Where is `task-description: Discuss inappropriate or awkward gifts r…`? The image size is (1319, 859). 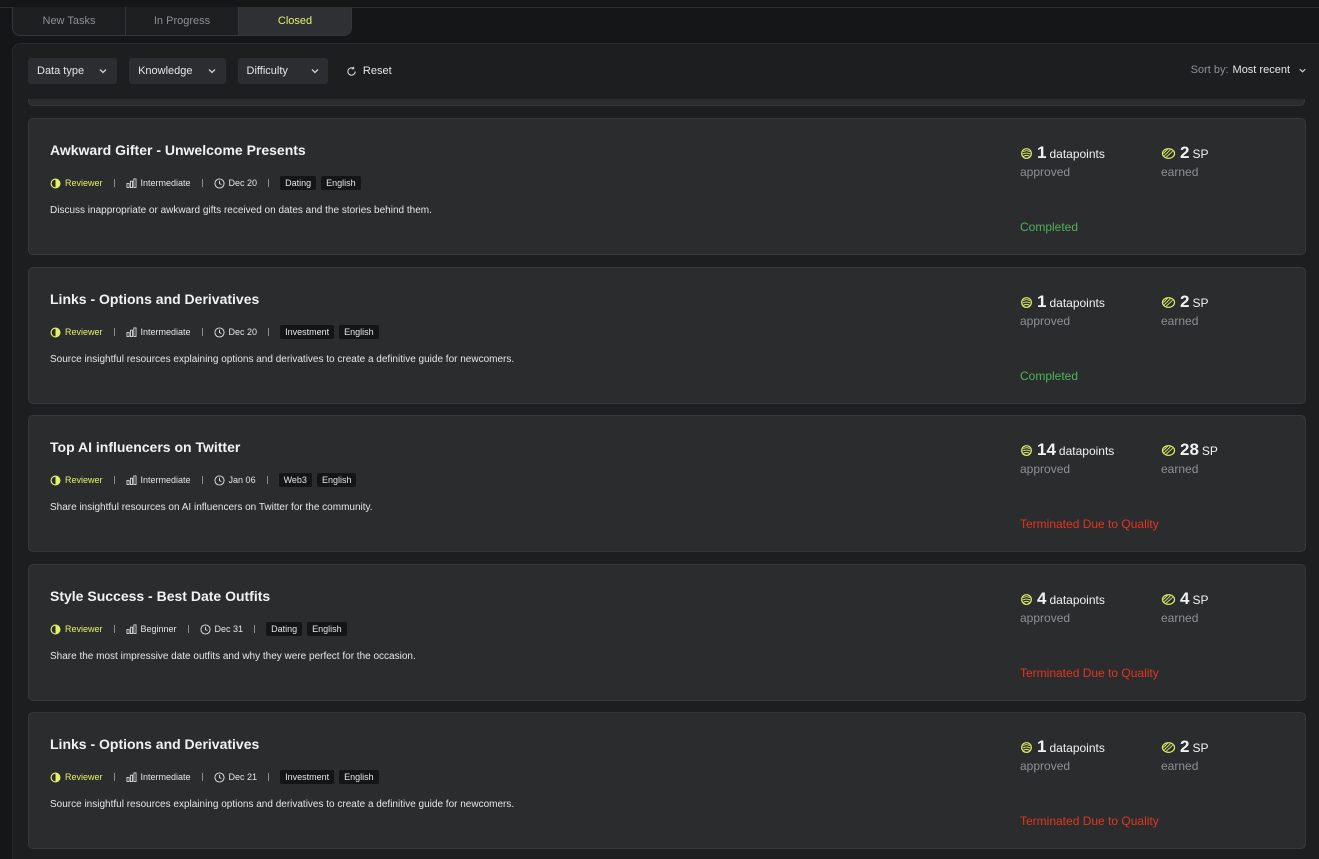 task-description: Discuss inappropriate or awkward gifts r… is located at coordinates (241, 210).